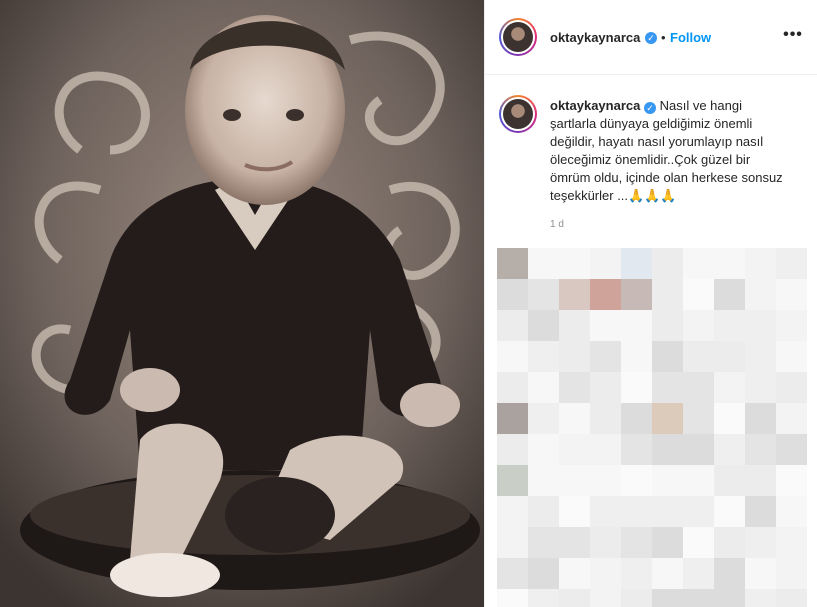 The image size is (817, 607). What do you see at coordinates (690, 37) in the screenshot?
I see `follow-button: Follow` at bounding box center [690, 37].